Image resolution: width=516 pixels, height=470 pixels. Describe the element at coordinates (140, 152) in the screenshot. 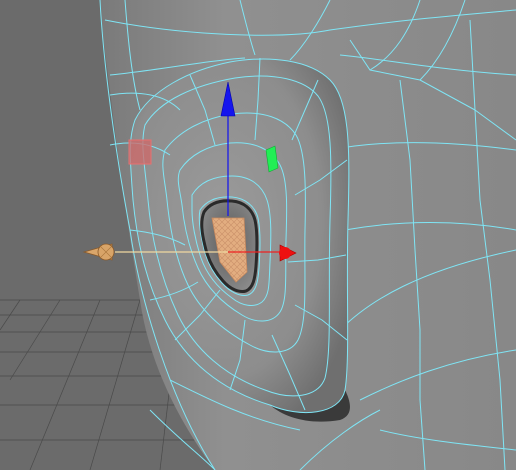

I see `yz-plane-handle` at that location.